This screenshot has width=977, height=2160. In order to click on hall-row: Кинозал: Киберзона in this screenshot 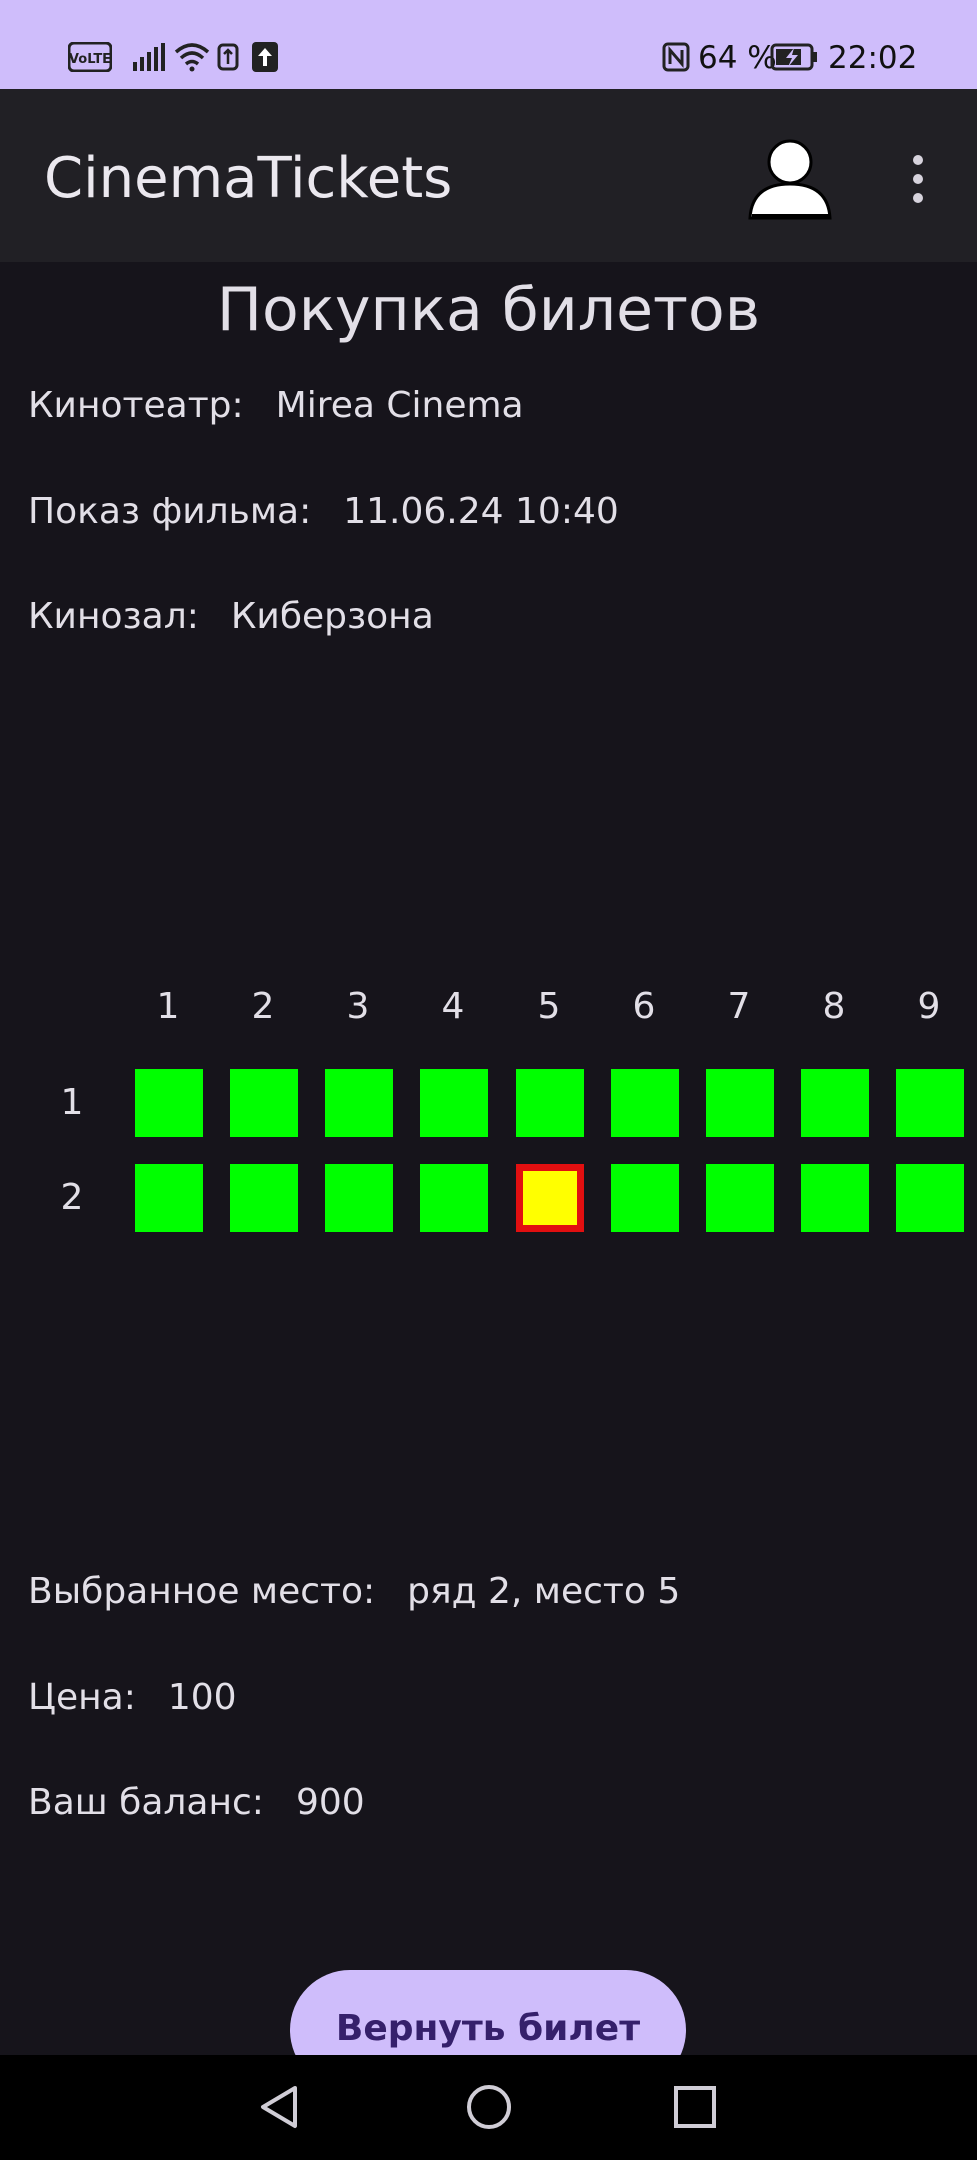, I will do `click(231, 617)`.